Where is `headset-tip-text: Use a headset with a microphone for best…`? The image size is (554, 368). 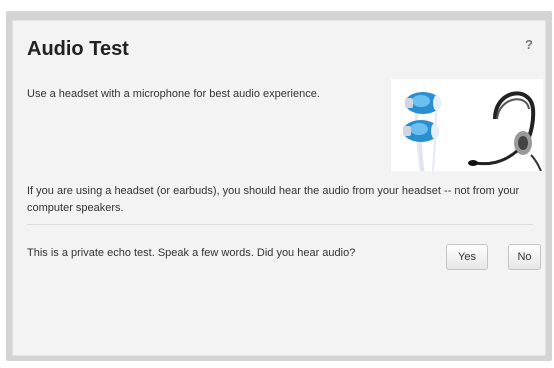 headset-tip-text: Use a headset with a microphone for best… is located at coordinates (173, 94).